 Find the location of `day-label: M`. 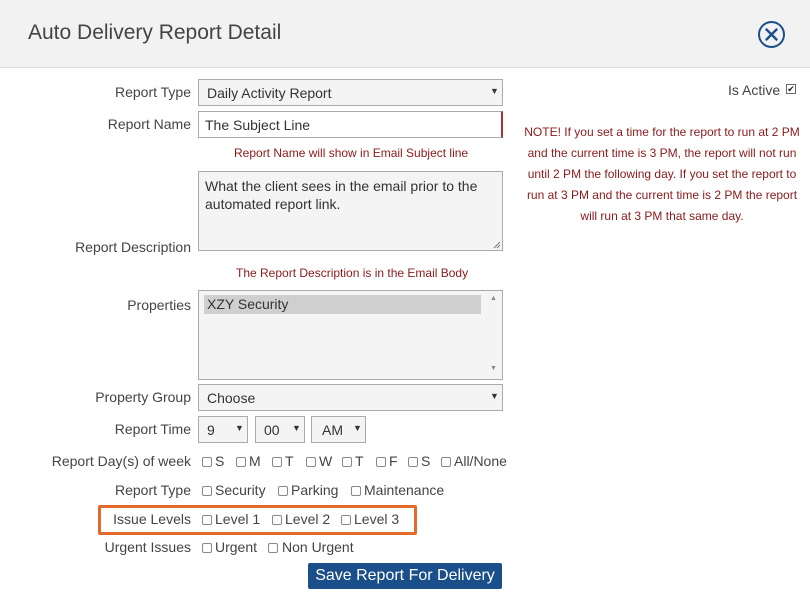

day-label: M is located at coordinates (255, 461).